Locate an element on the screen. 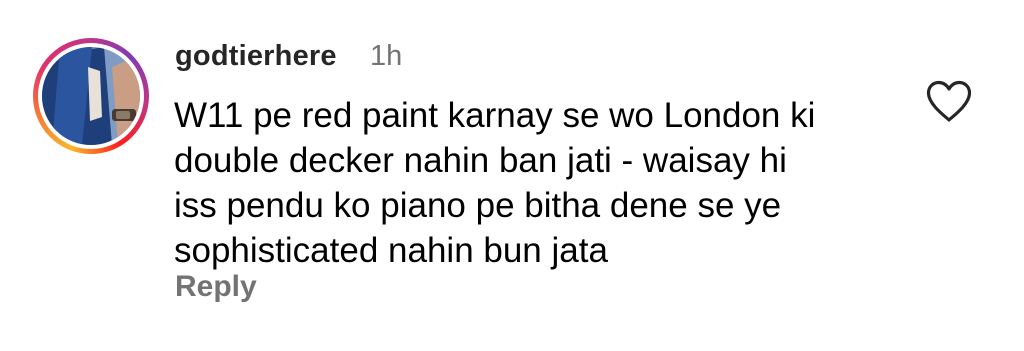 The width and height of the screenshot is (1024, 351). avatar-story-ring is located at coordinates (91, 96).